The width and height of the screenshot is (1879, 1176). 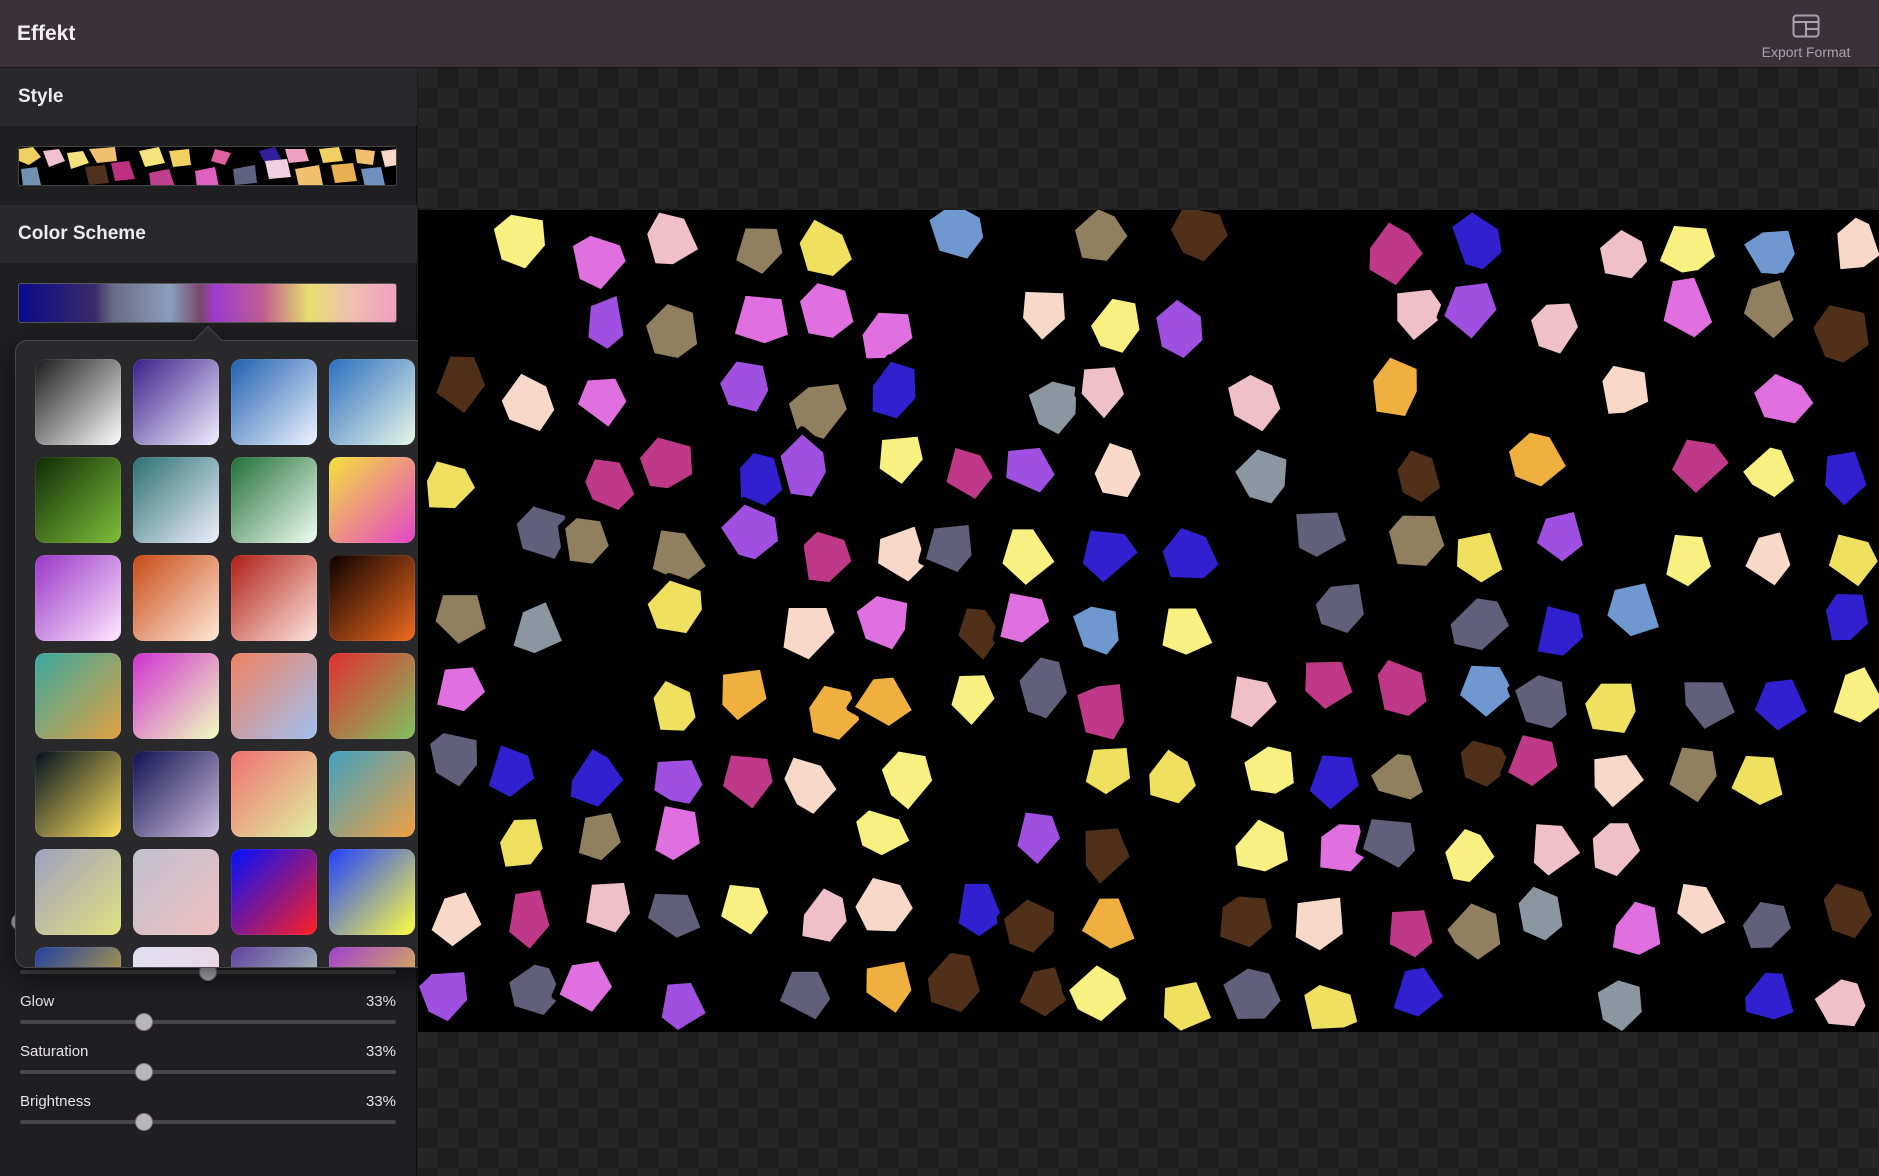 What do you see at coordinates (1806, 52) in the screenshot?
I see `export-format-label: Export Format` at bounding box center [1806, 52].